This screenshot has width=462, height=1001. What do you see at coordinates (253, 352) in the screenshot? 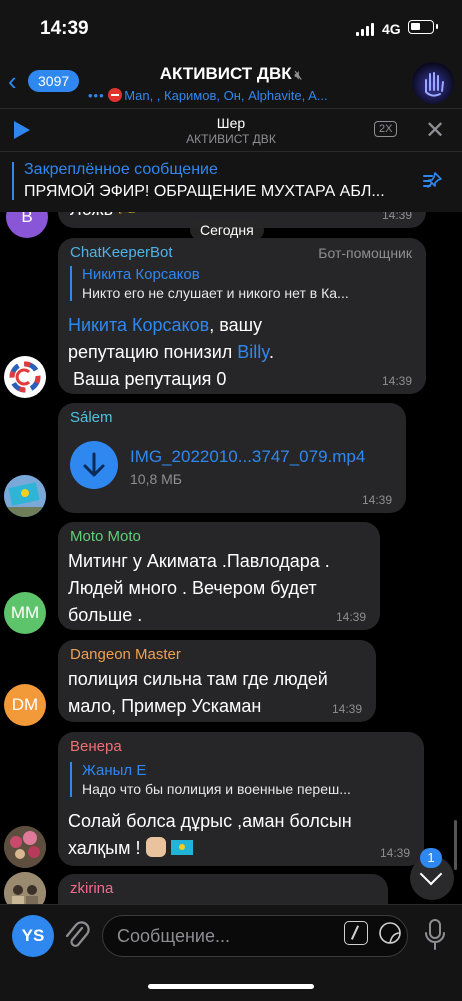
I see `mention-link: Billy` at bounding box center [253, 352].